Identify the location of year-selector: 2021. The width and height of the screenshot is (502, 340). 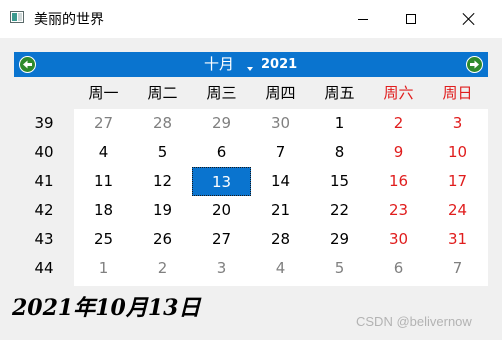
(279, 64).